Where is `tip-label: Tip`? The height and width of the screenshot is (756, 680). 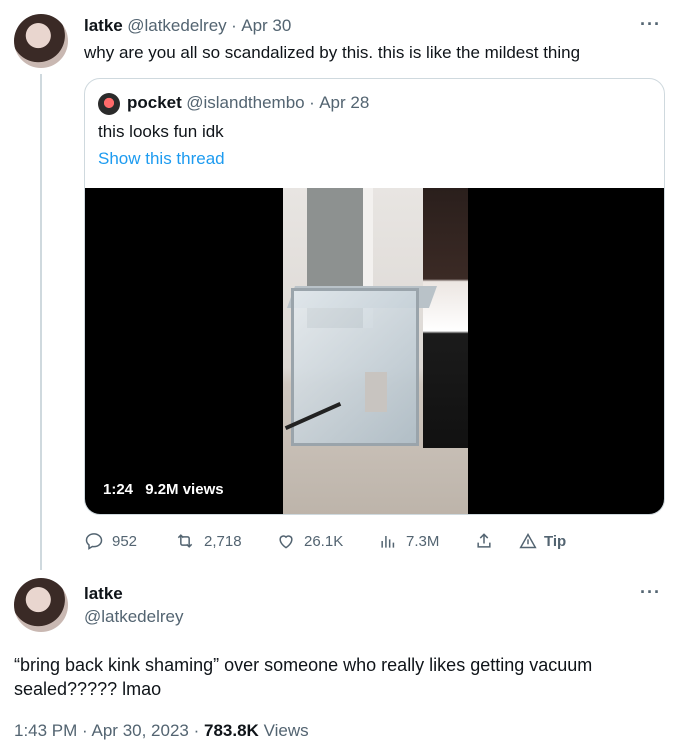
tip-label: Tip is located at coordinates (555, 541).